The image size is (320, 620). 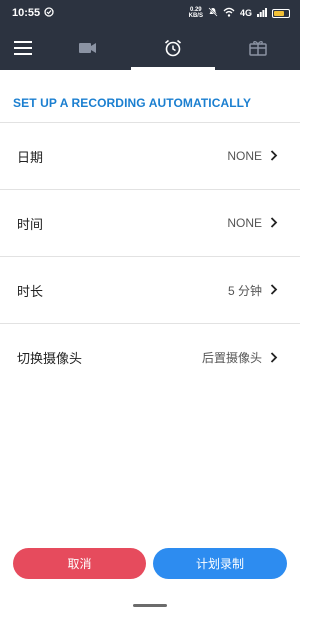 I want to click on status-right: 0.29 KB/S 4G, so click(x=239, y=13).